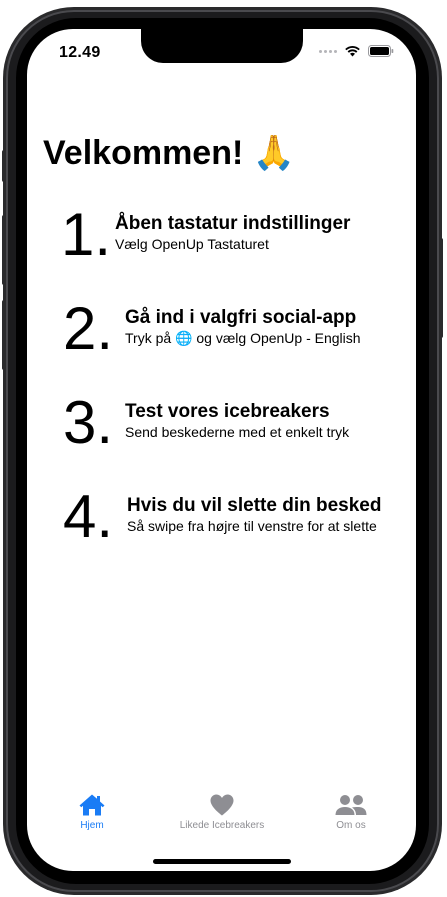 This screenshot has height=897, width=447. I want to click on volume-down-button, so click(4, 335).